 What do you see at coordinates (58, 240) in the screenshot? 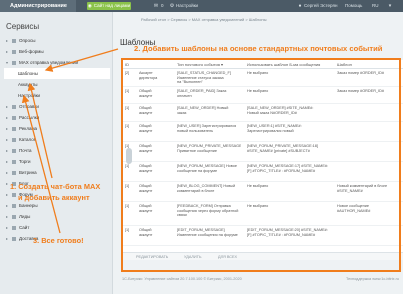
I see `annotation-step-3: 3. Все готово!` at bounding box center [58, 240].